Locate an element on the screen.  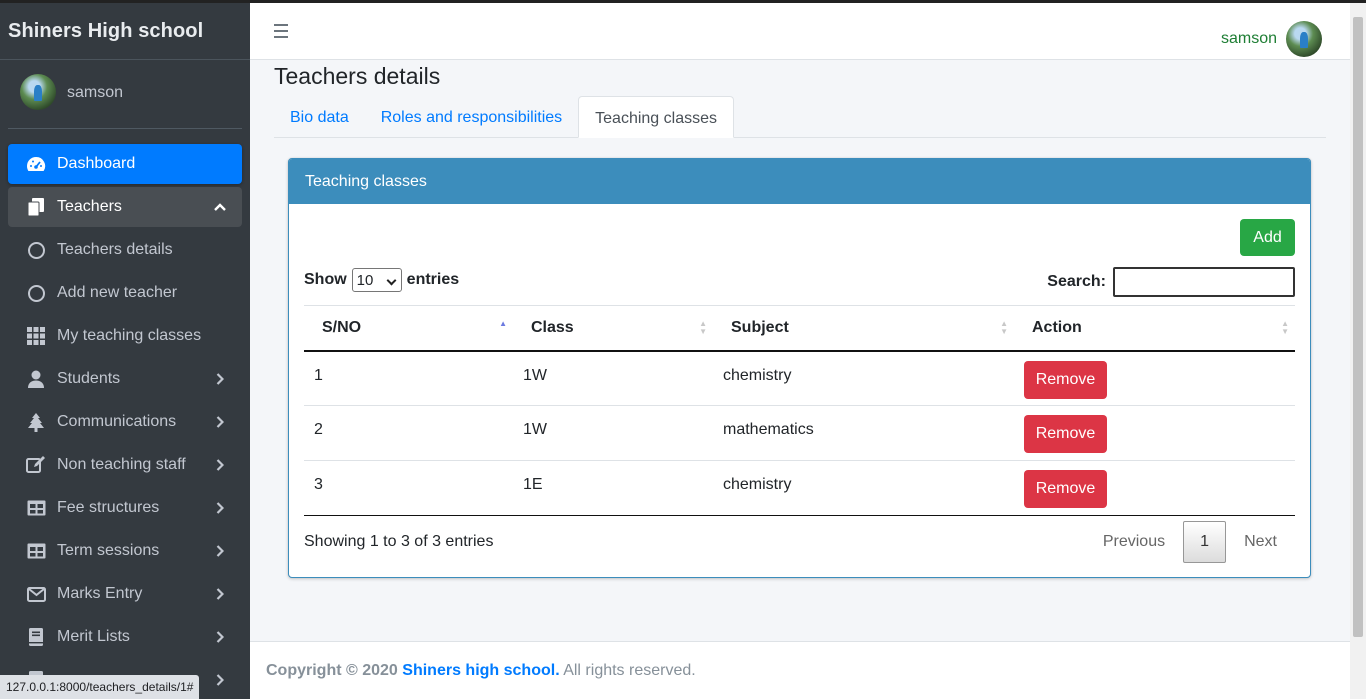
card-title: Teaching classes is located at coordinates (799, 181).